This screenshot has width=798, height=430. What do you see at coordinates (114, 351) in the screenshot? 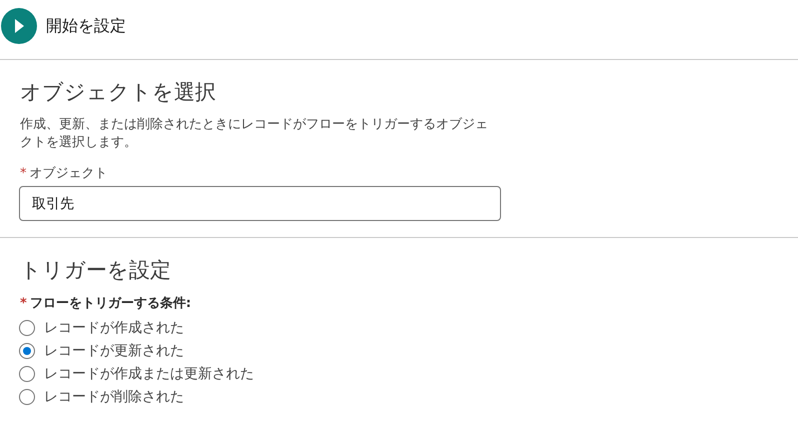
I see `radio-label: レコードが更新された` at bounding box center [114, 351].